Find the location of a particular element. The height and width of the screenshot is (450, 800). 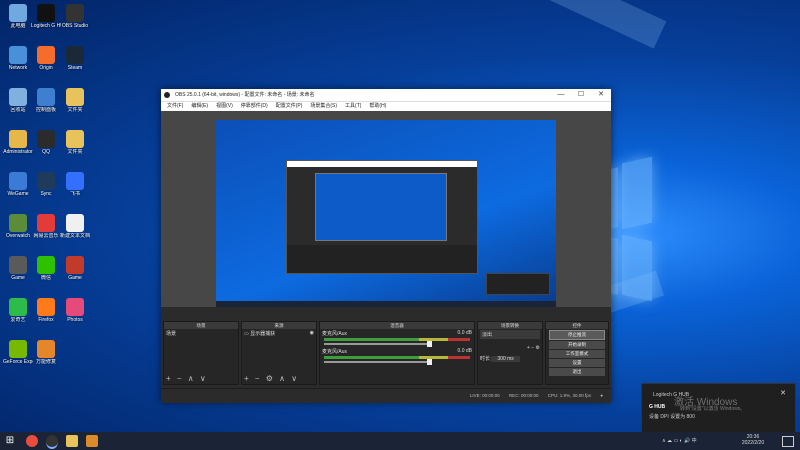

desktop-icon: 回收站 is located at coordinates (18, 100).